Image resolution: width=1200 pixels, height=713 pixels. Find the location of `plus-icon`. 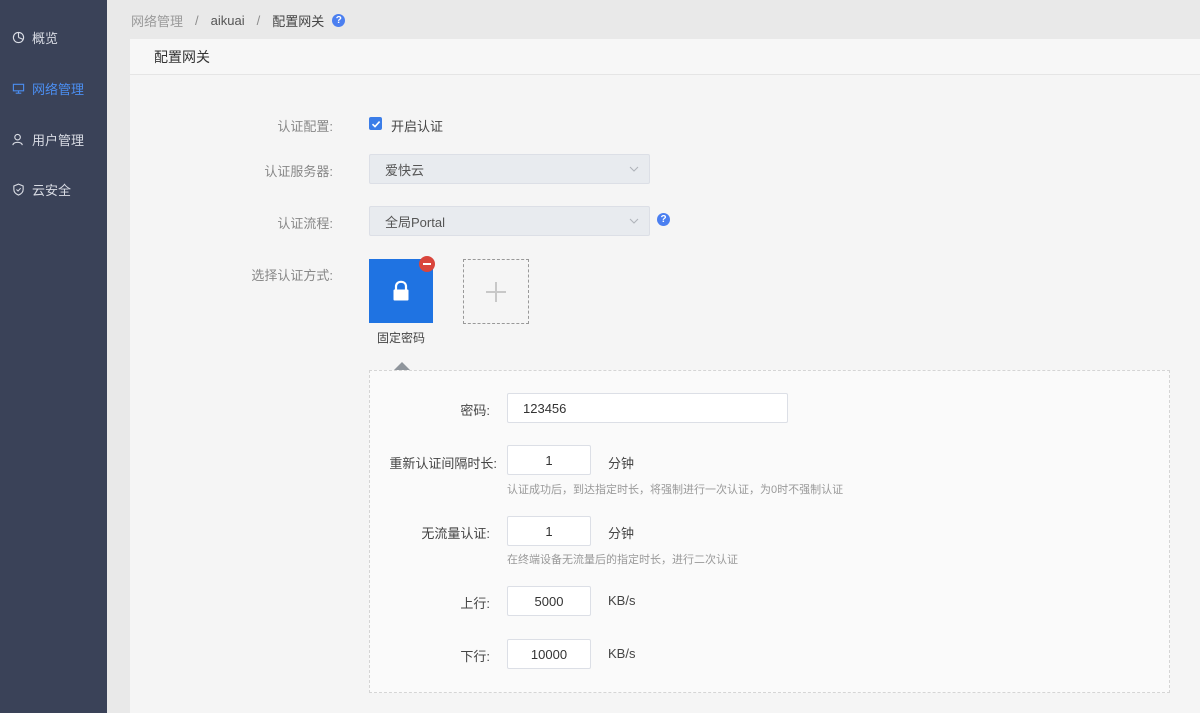

plus-icon is located at coordinates (496, 291).